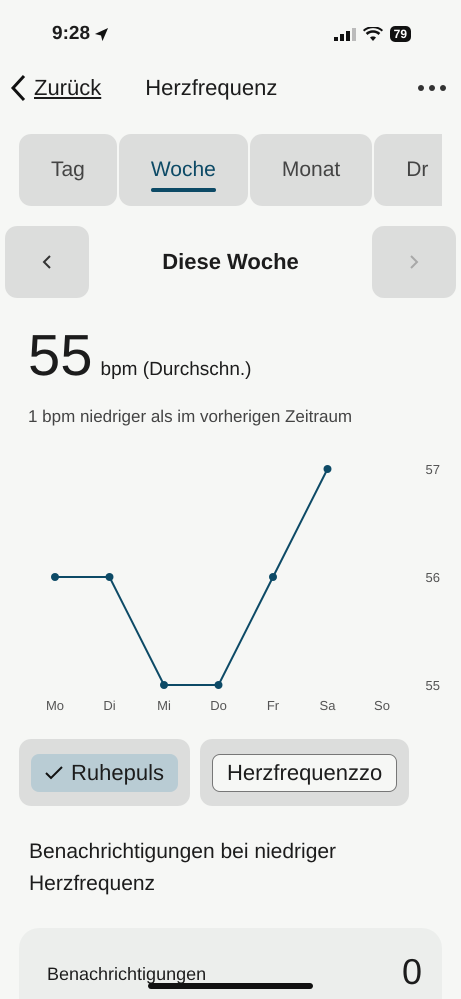  I want to click on axis-label: So, so click(382, 705).